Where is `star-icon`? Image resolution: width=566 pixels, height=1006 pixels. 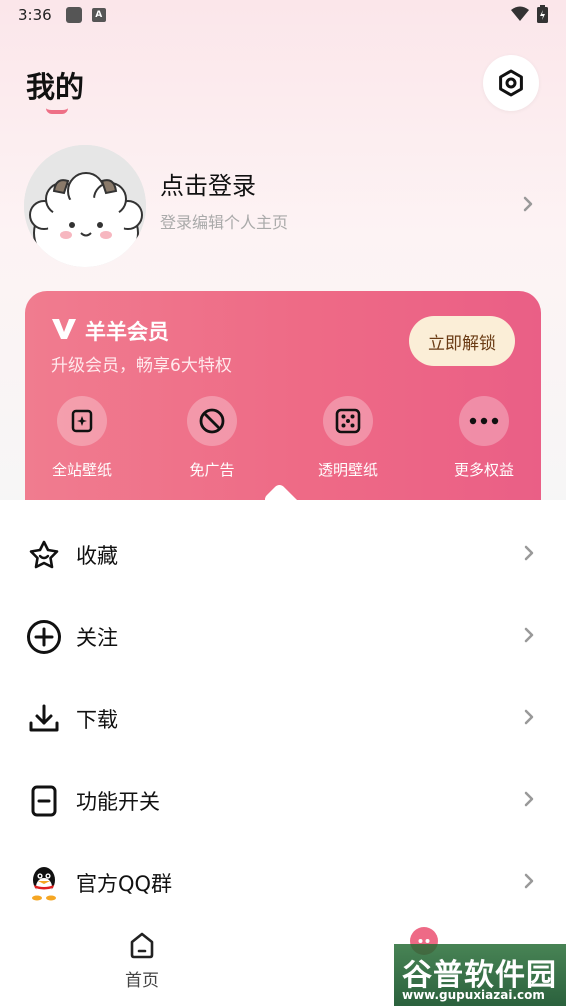 star-icon is located at coordinates (44, 555).